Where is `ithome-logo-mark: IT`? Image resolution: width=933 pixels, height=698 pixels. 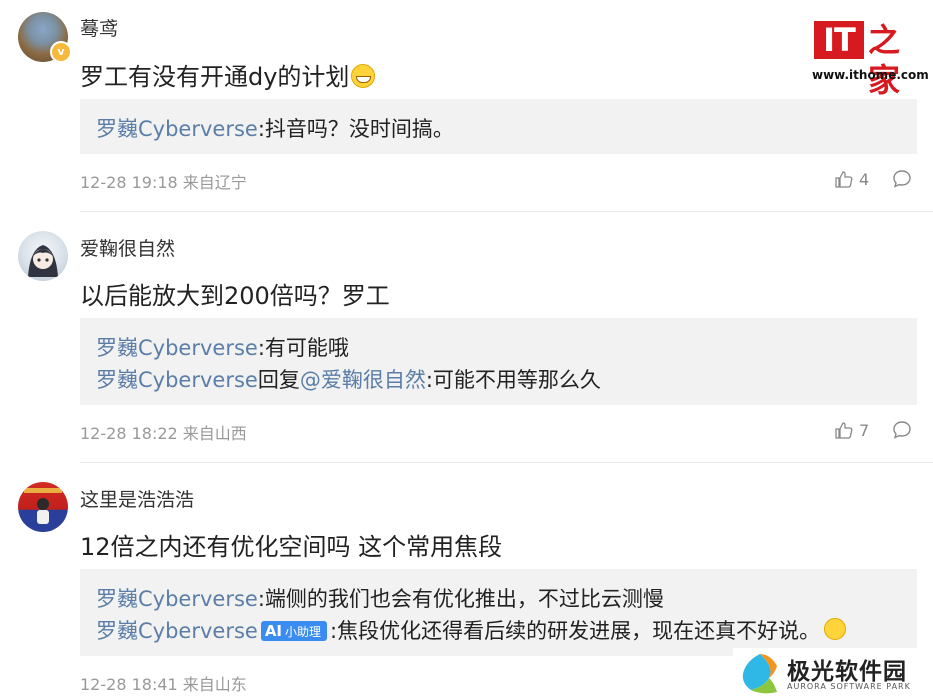 ithome-logo-mark: IT is located at coordinates (839, 40).